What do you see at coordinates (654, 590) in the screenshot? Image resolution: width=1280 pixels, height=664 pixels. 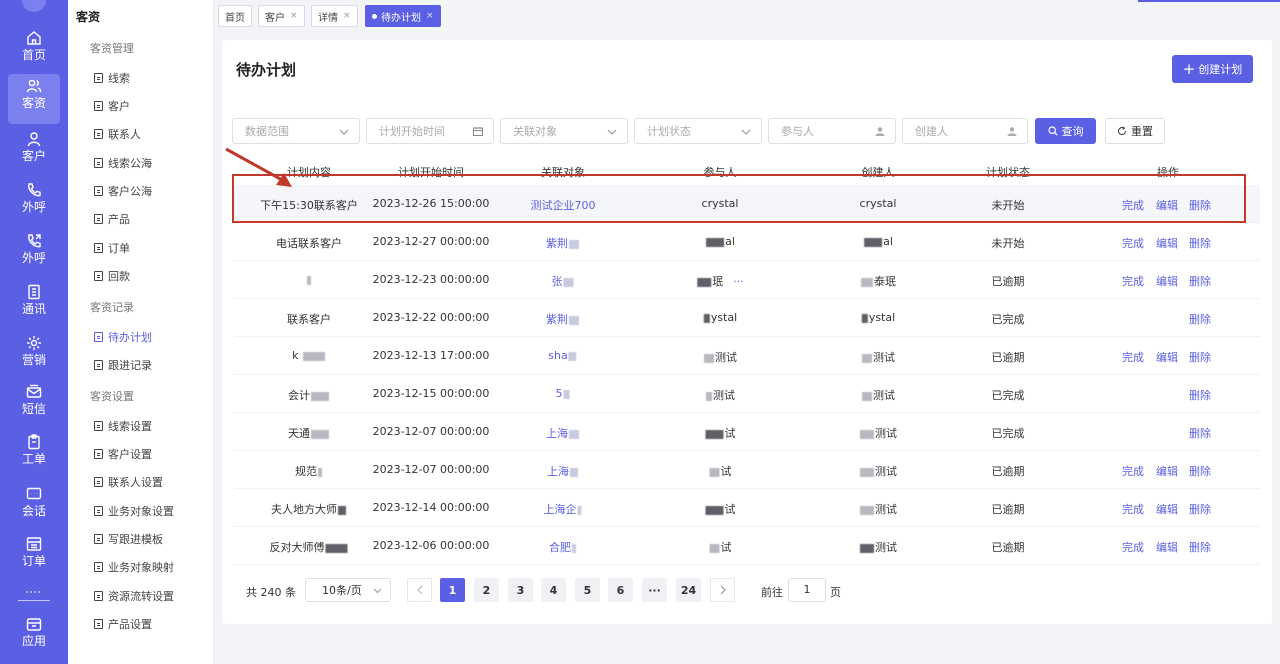 I see `page-ellipsis: ···` at bounding box center [654, 590].